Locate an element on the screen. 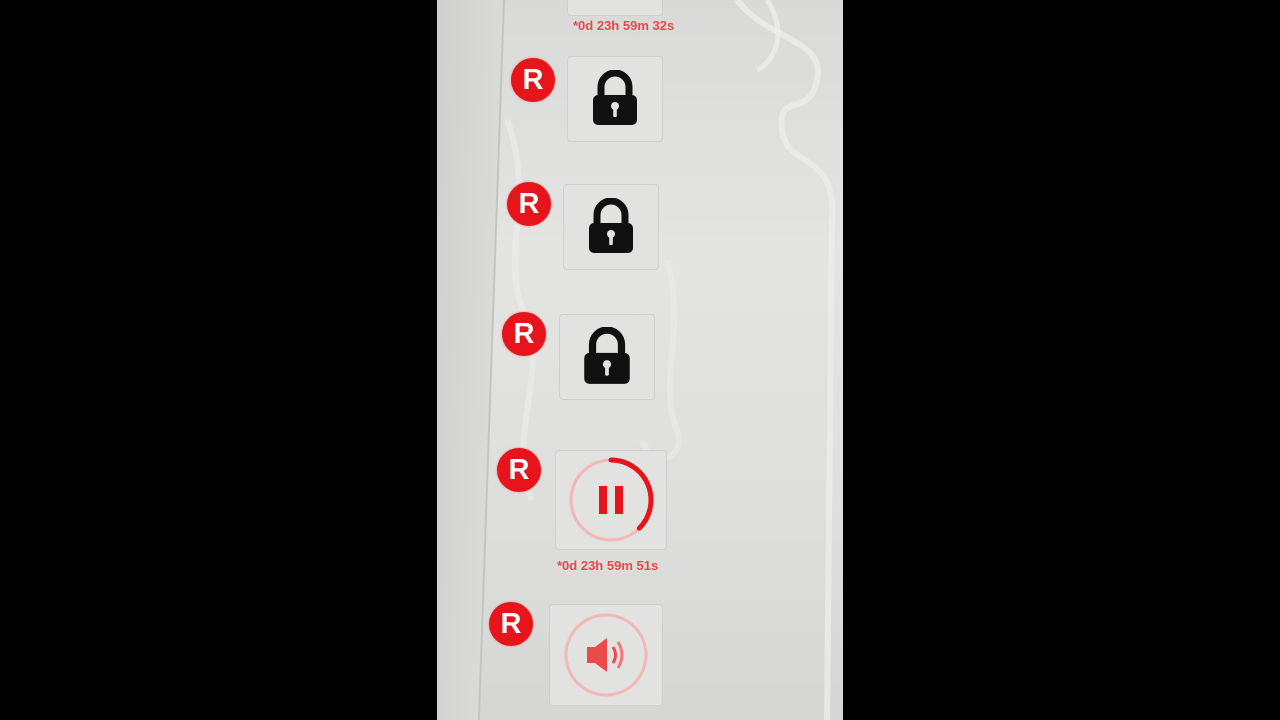 Image resolution: width=1280 pixels, height=720 pixels. speaker-icon is located at coordinates (606, 655).